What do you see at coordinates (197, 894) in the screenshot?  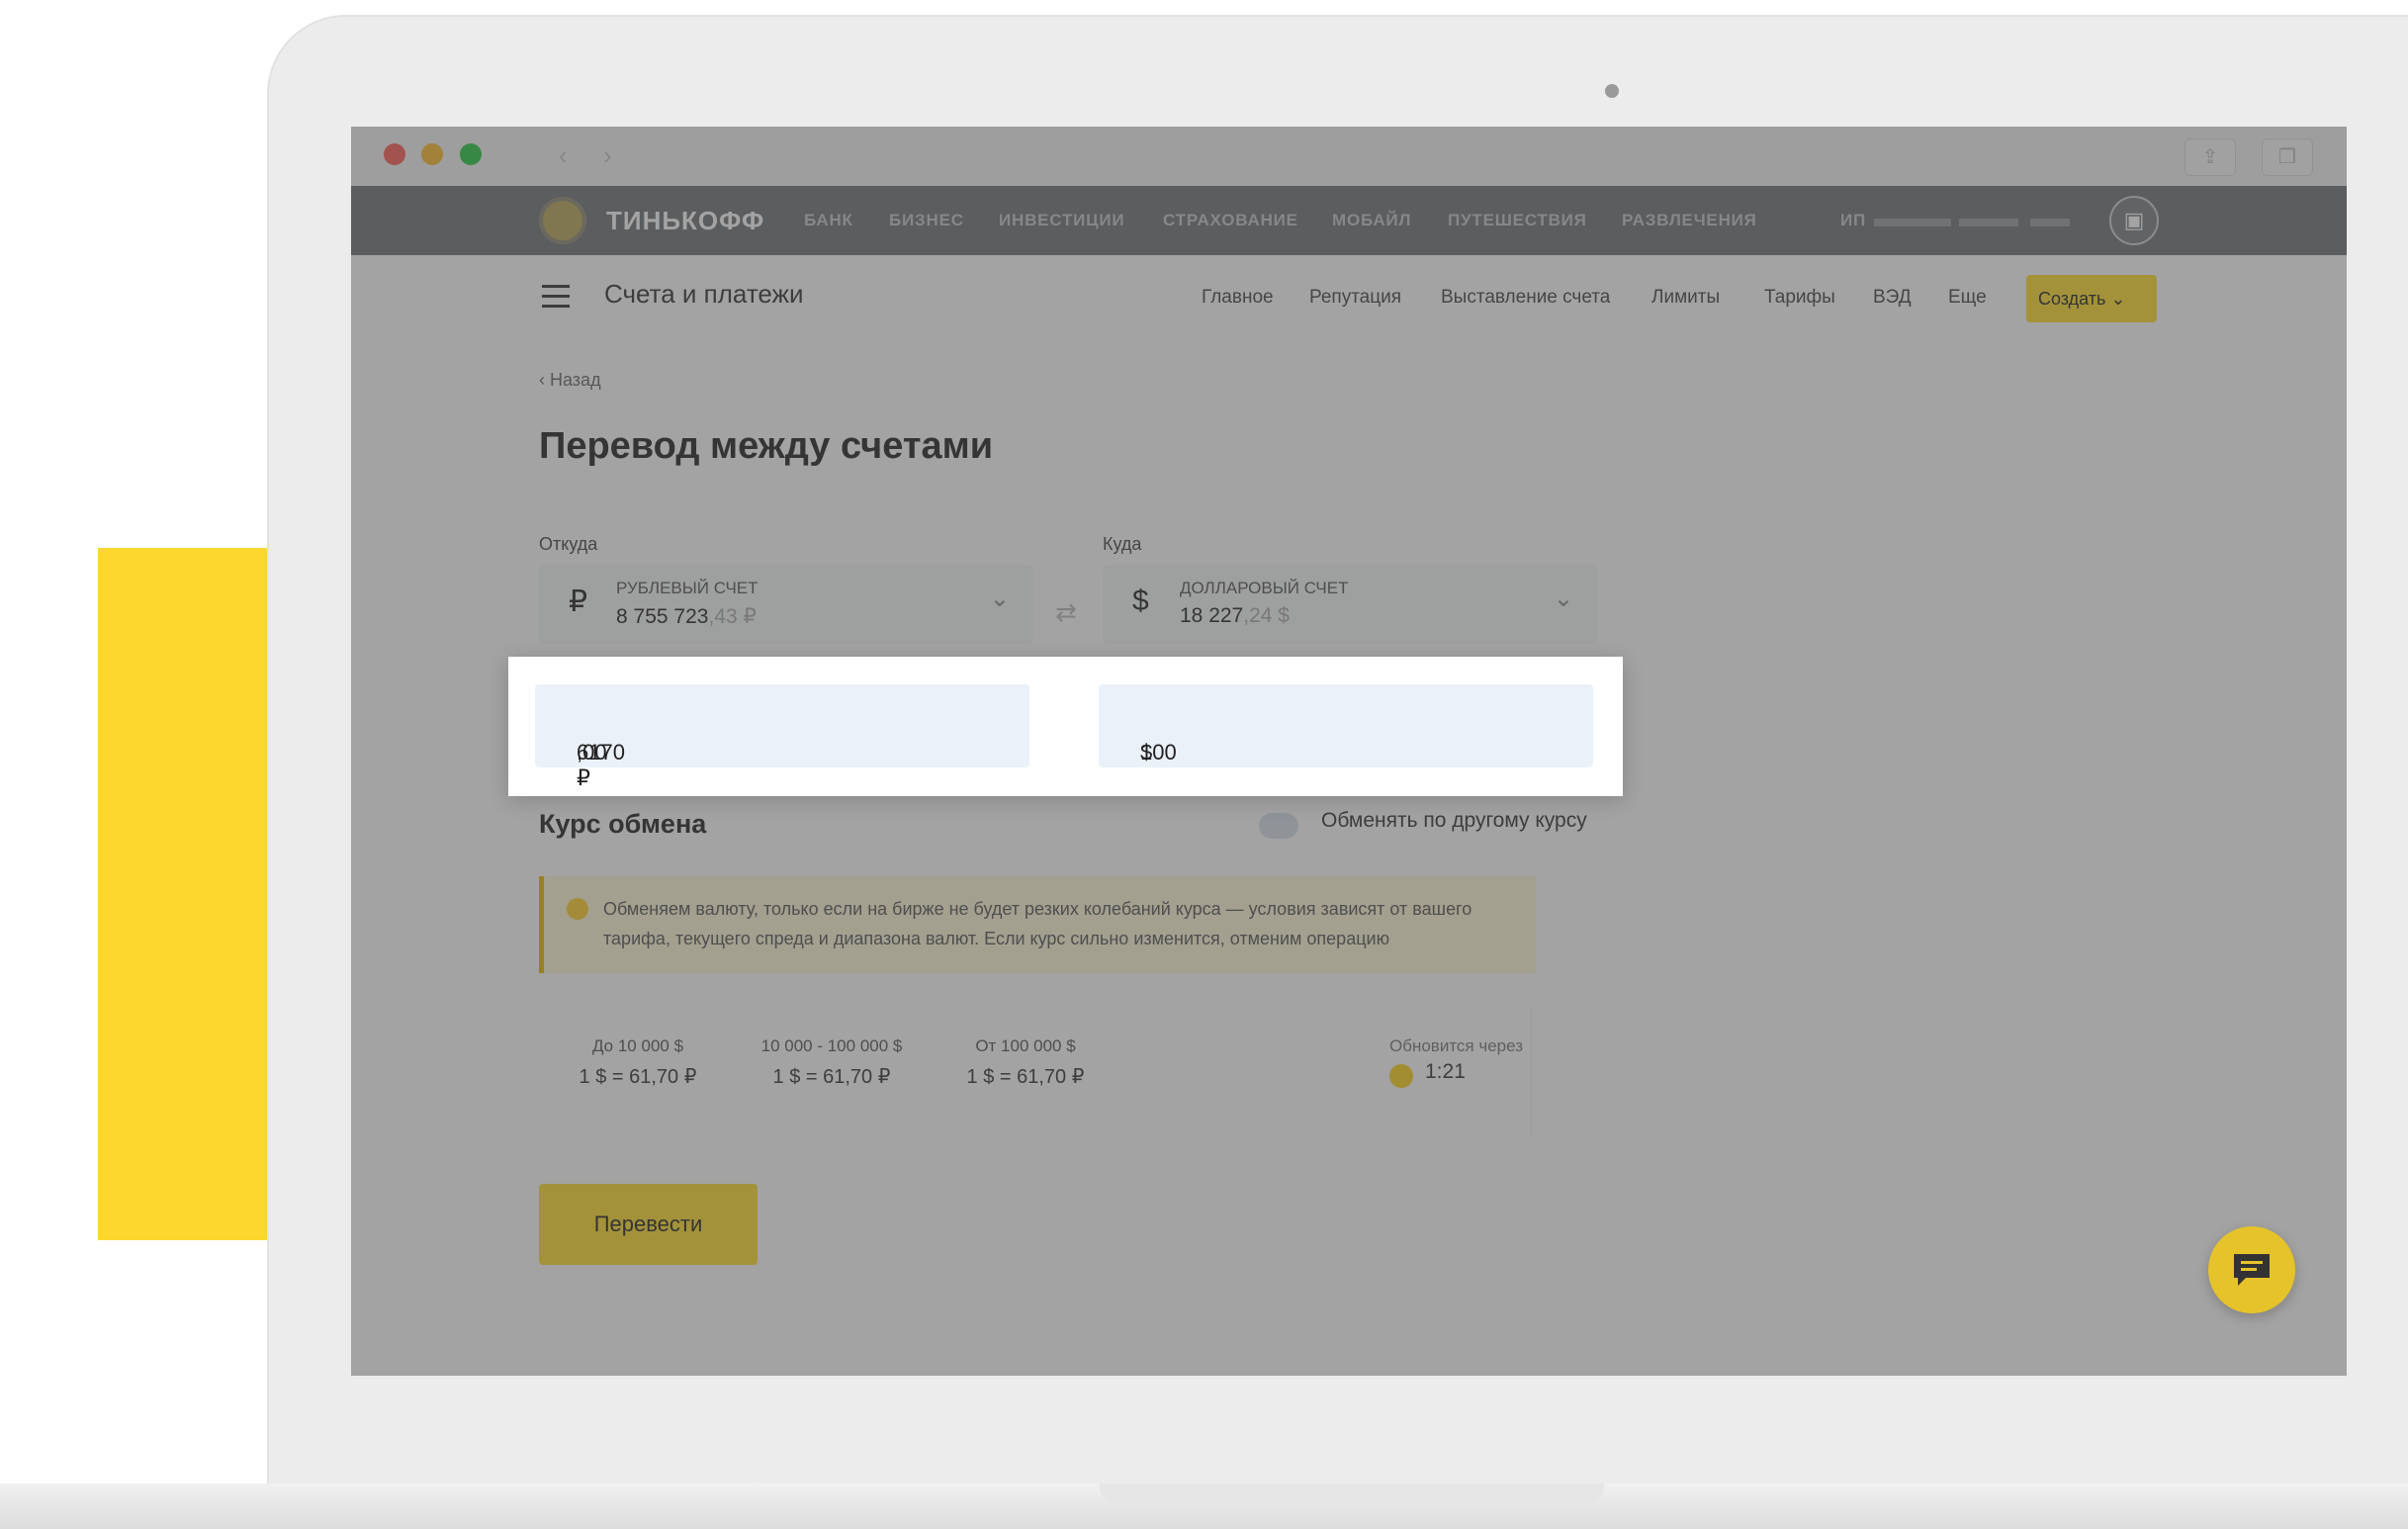 I see `decorative-yellow-block` at bounding box center [197, 894].